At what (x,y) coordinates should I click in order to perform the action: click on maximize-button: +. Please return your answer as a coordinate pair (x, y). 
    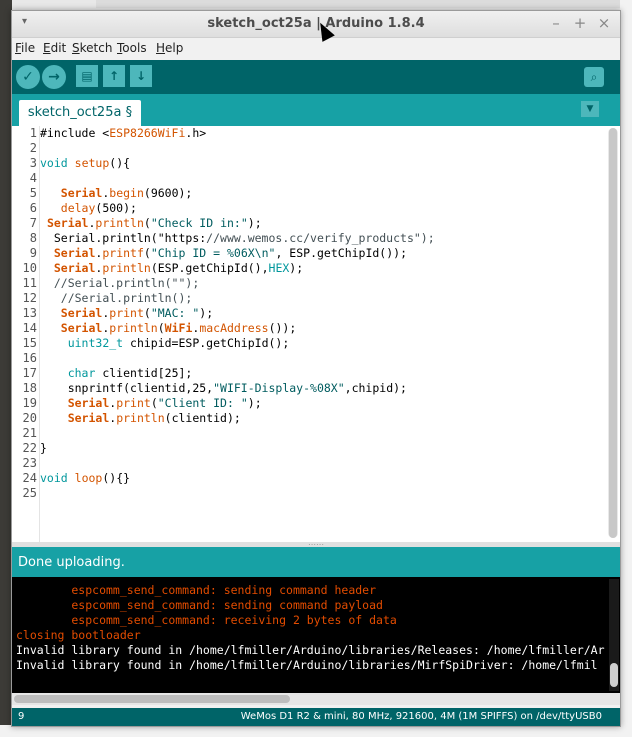
    Looking at the image, I should click on (580, 23).